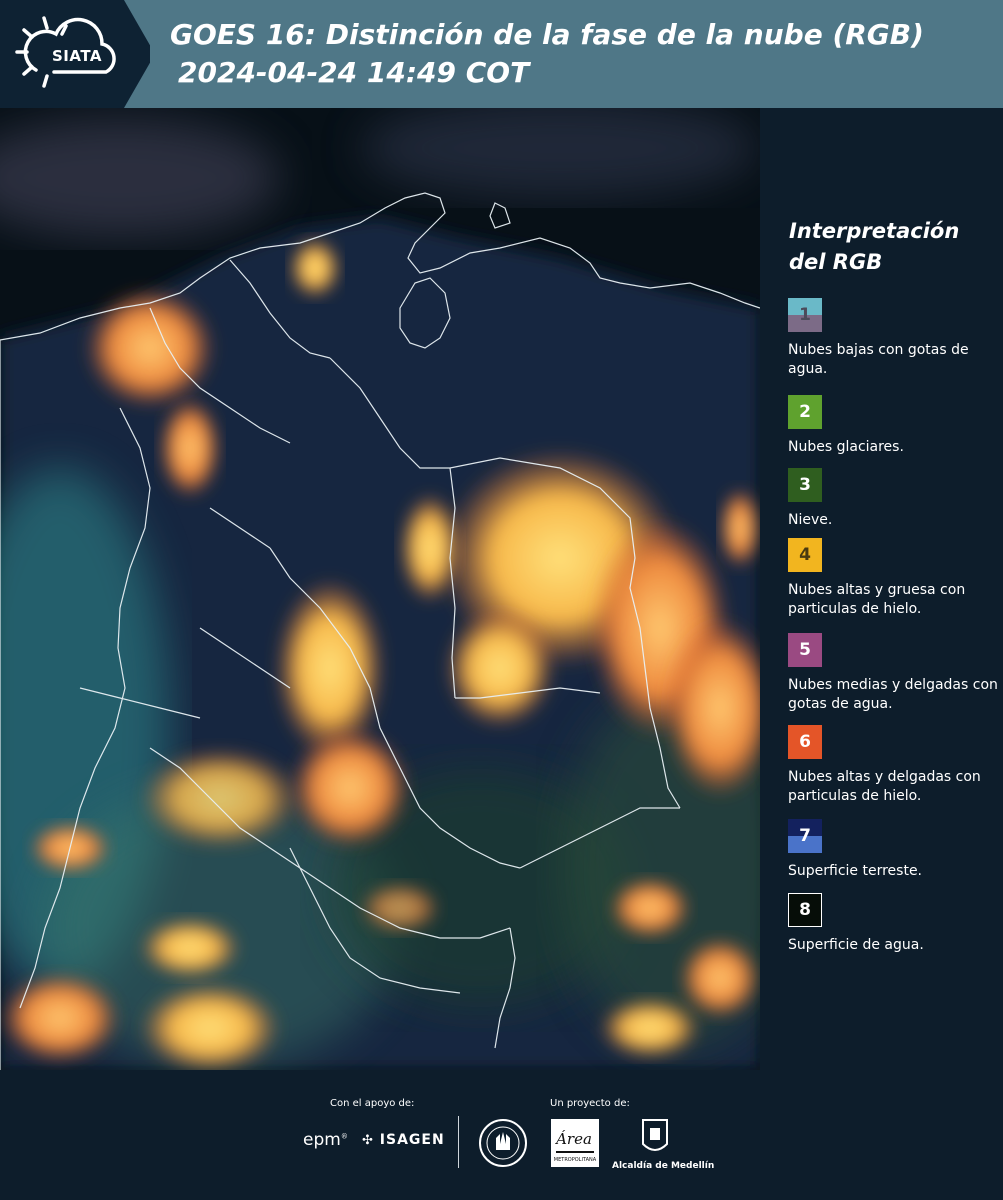 This screenshot has width=1003, height=1200. I want to click on legend-swatch-4: 4, so click(805, 555).